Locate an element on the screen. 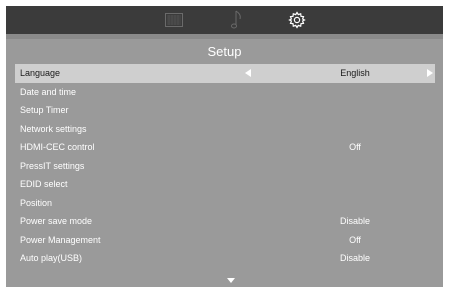 This screenshot has width=449, height=293. menu-item-power-management: Power Management Off is located at coordinates (225, 240).